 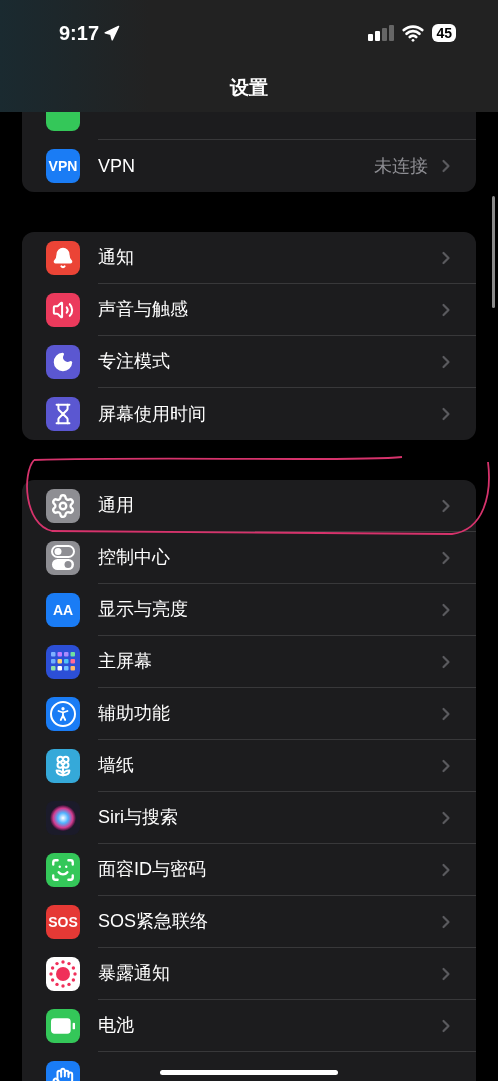 I want to click on row-label: 主屏幕, so click(x=125, y=661).